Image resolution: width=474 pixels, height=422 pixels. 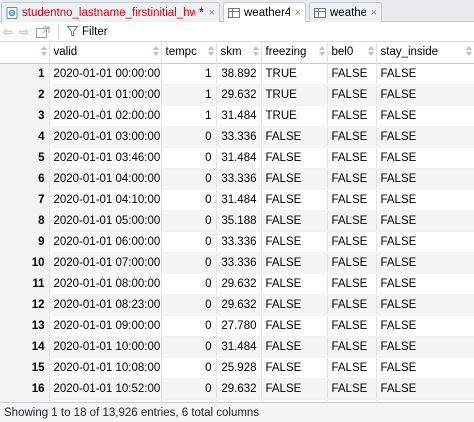 I want to click on unsaved-marker: *, so click(x=201, y=12).